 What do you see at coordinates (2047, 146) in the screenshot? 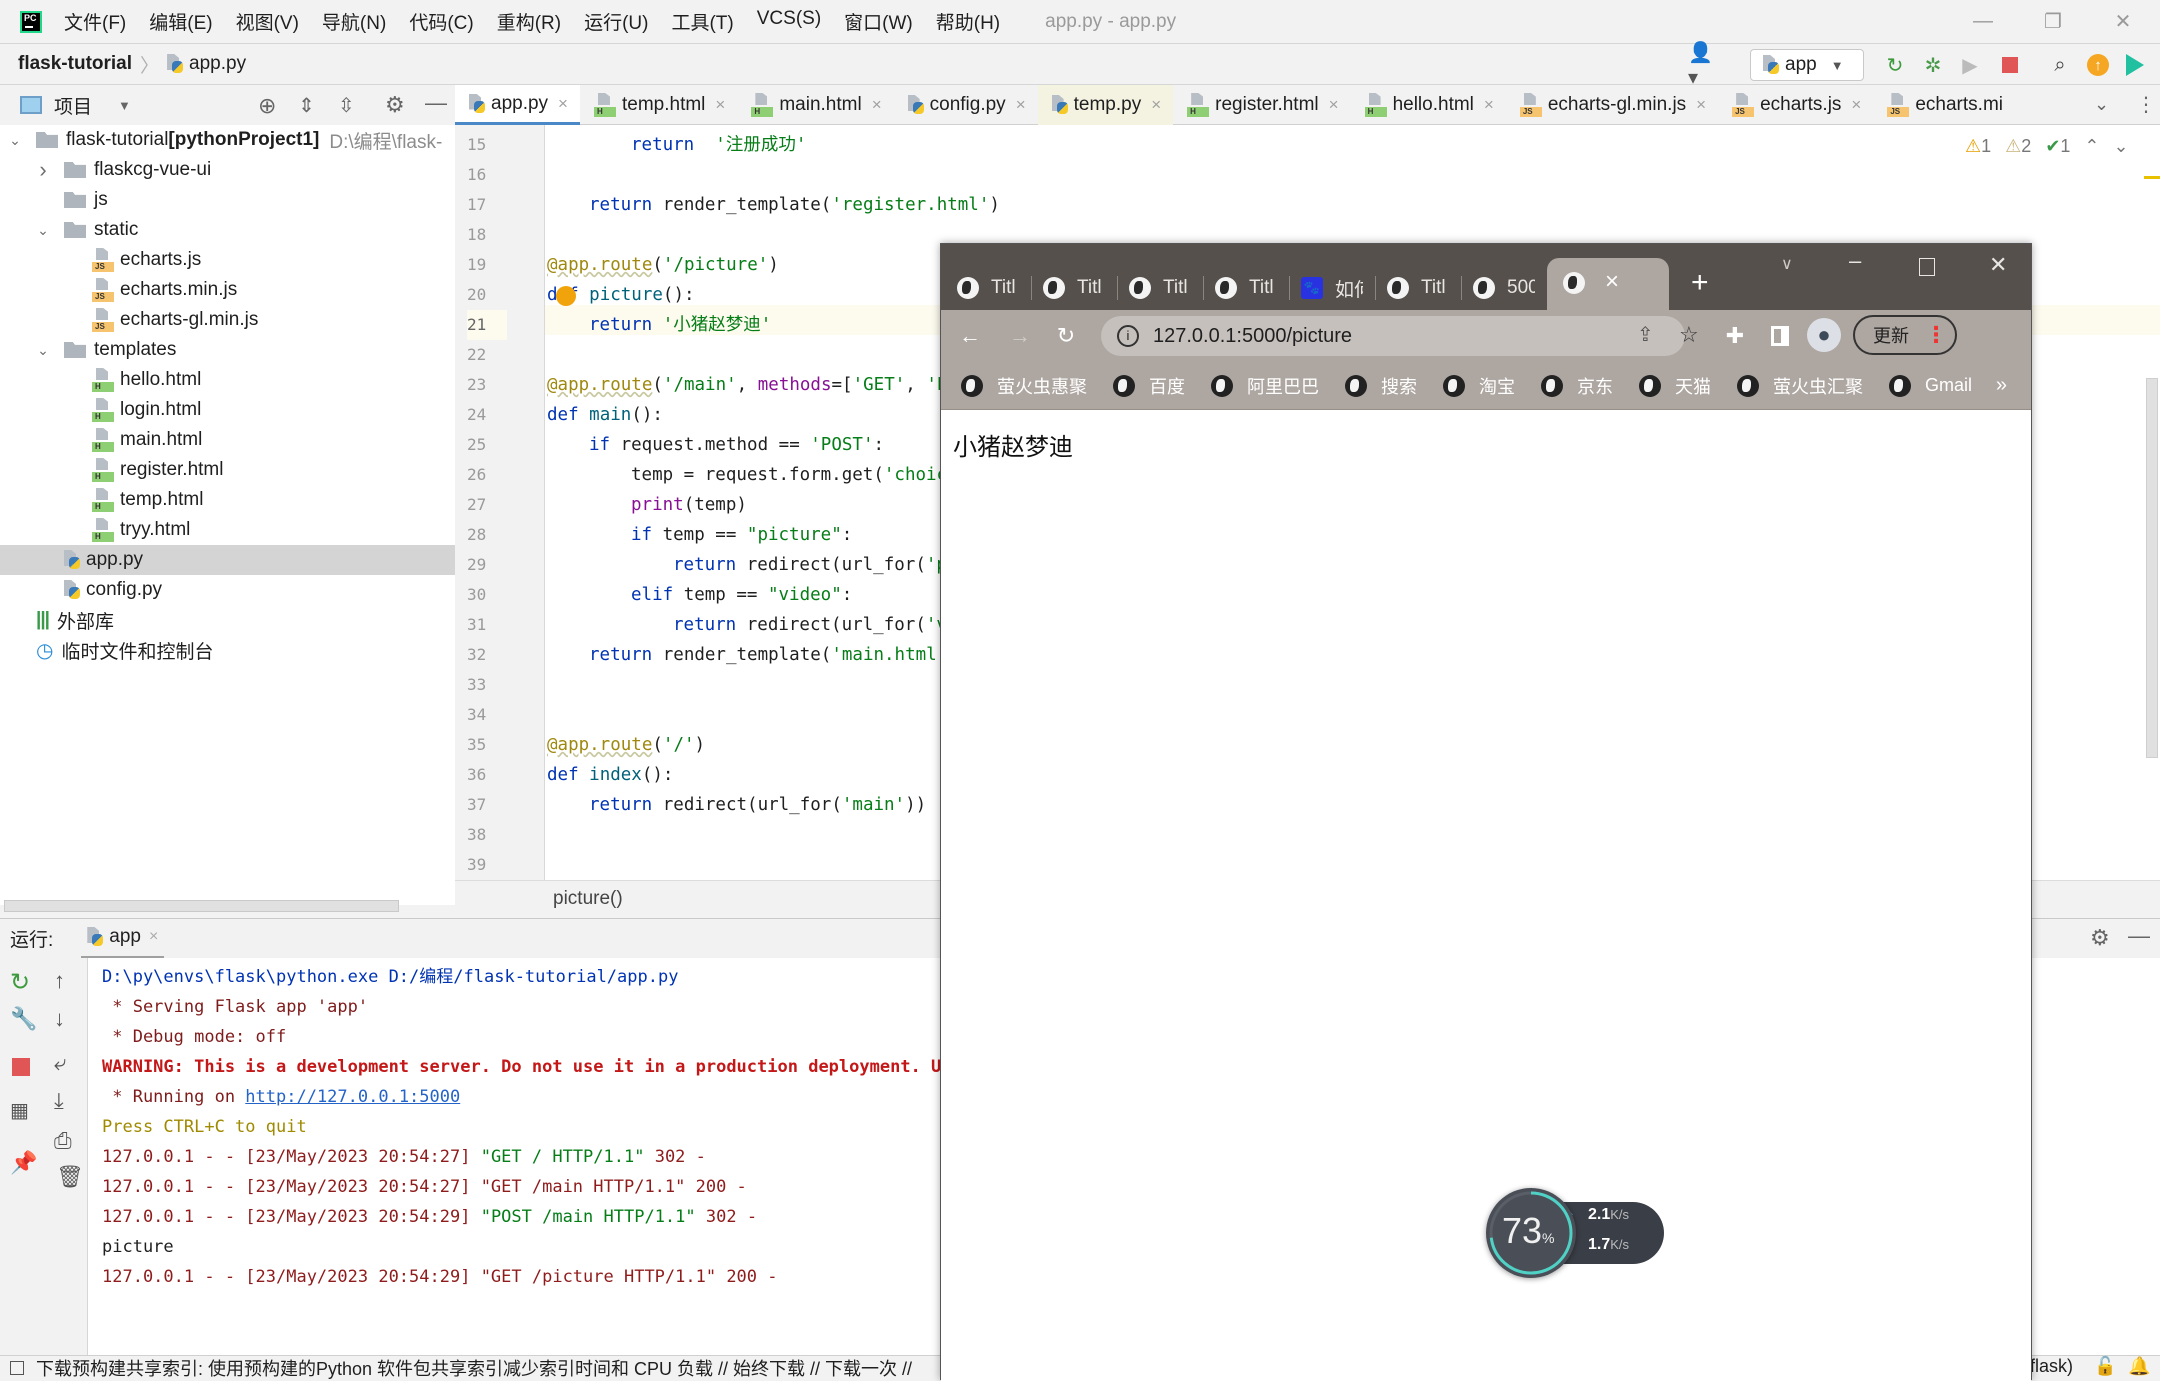
I see `inspection-widget: ⚠1 ⚠2 ✔1 ⌃ ⌄` at bounding box center [2047, 146].